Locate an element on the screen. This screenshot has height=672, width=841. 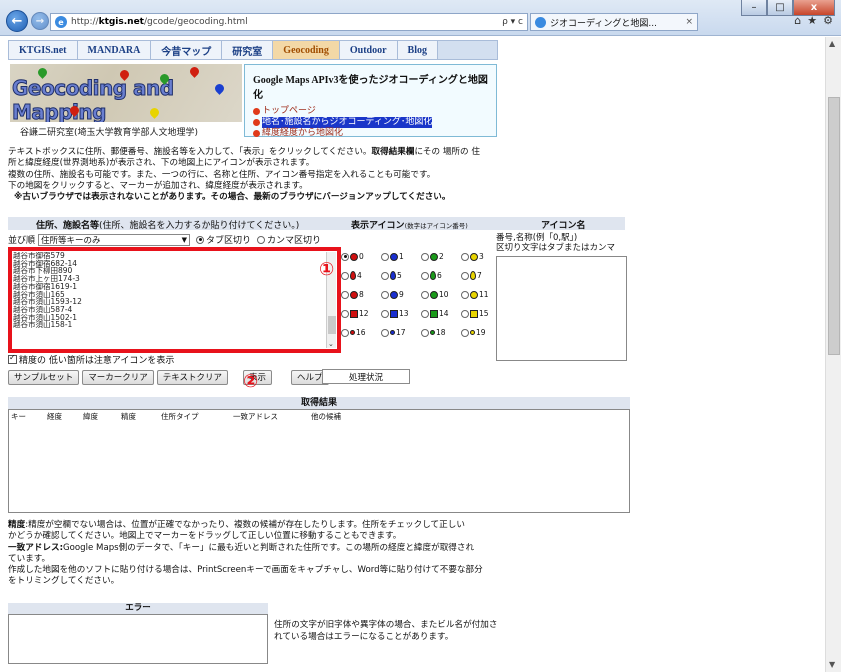
address-tools: ρ ▾ c is located at coordinates (512, 22).